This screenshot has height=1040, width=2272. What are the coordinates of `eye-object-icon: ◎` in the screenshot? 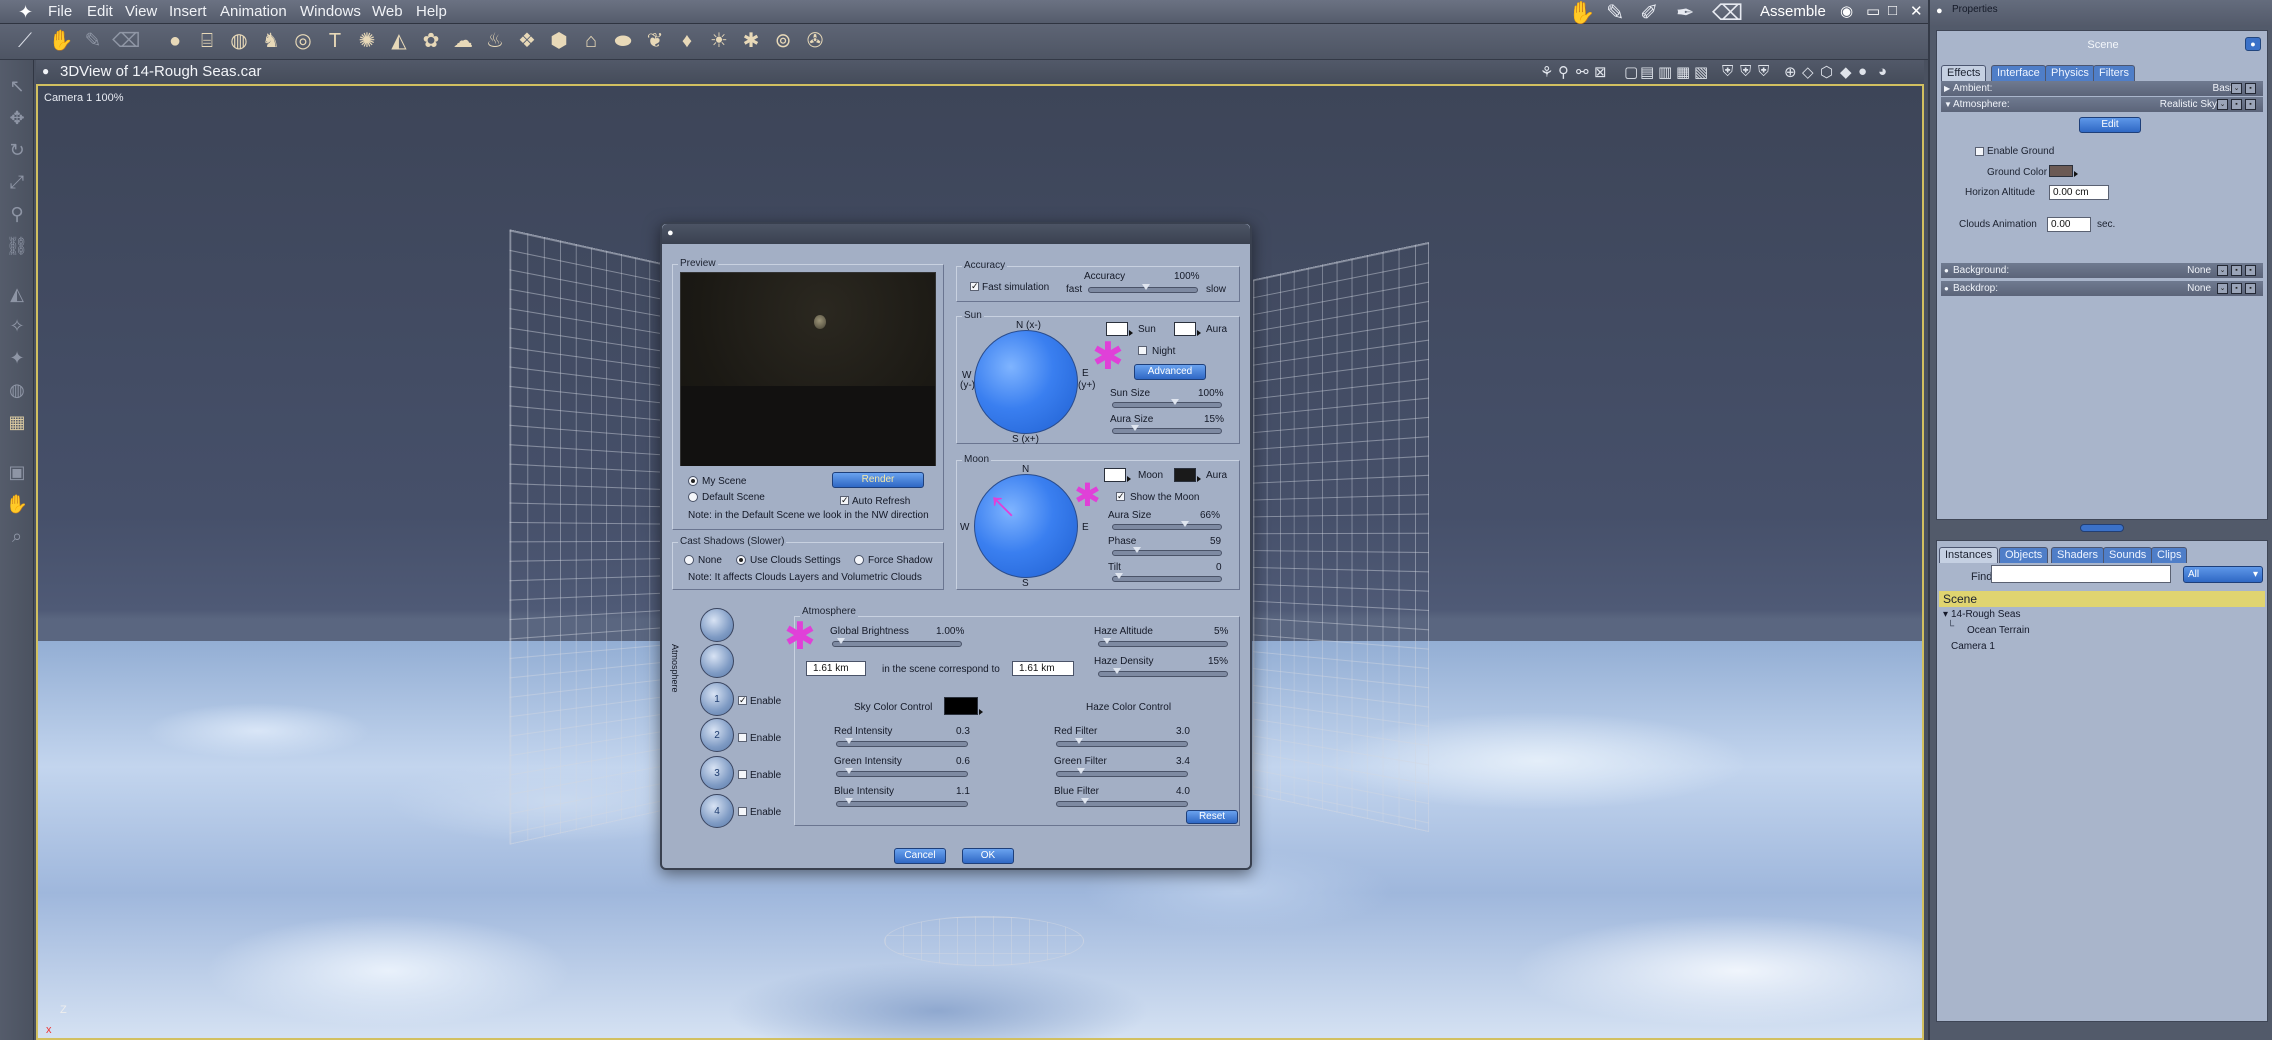 It's located at (303, 41).